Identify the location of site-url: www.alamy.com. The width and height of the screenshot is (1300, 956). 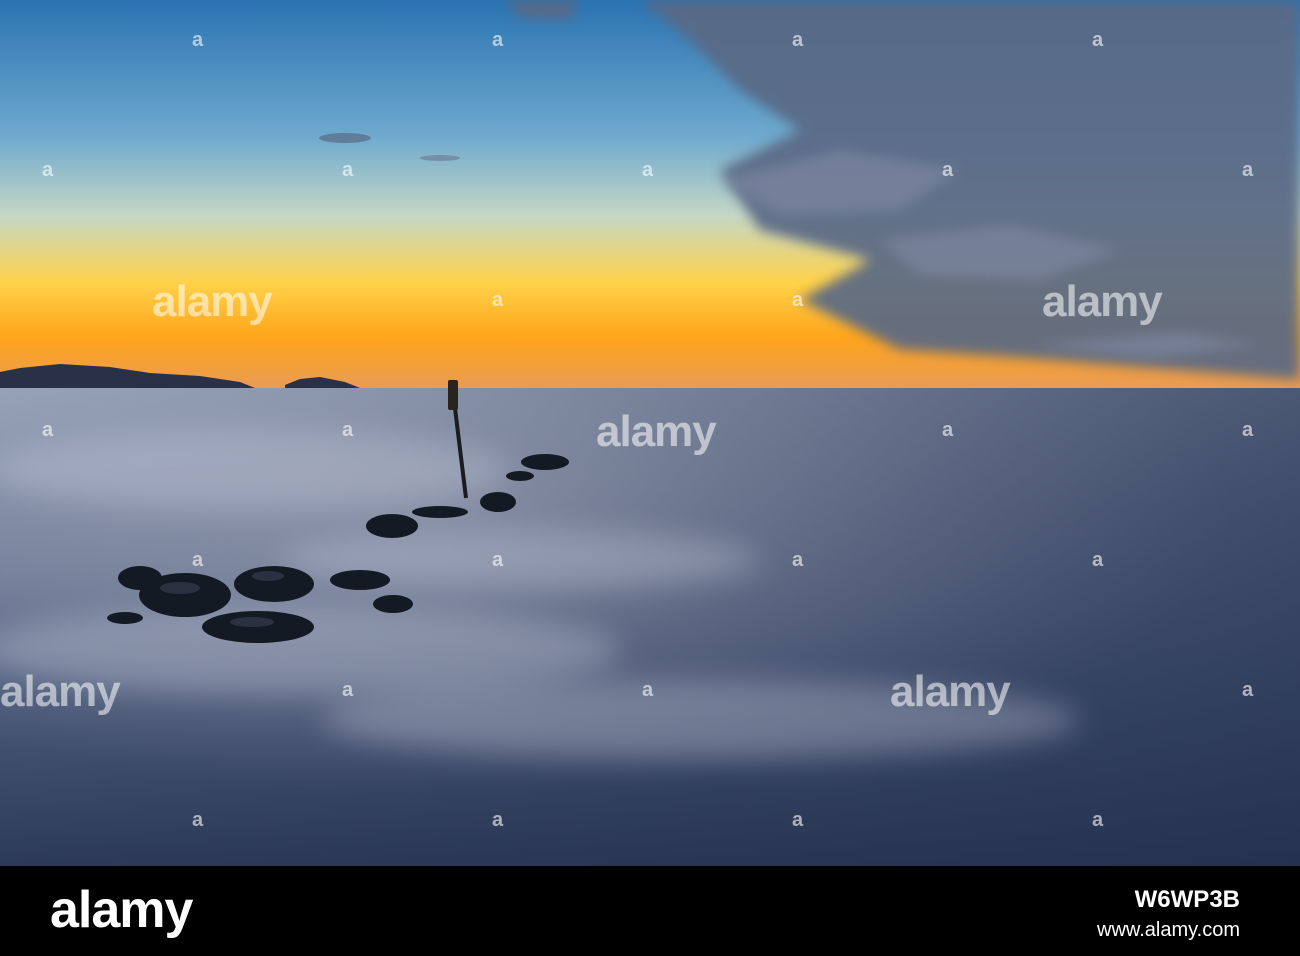
(1168, 930).